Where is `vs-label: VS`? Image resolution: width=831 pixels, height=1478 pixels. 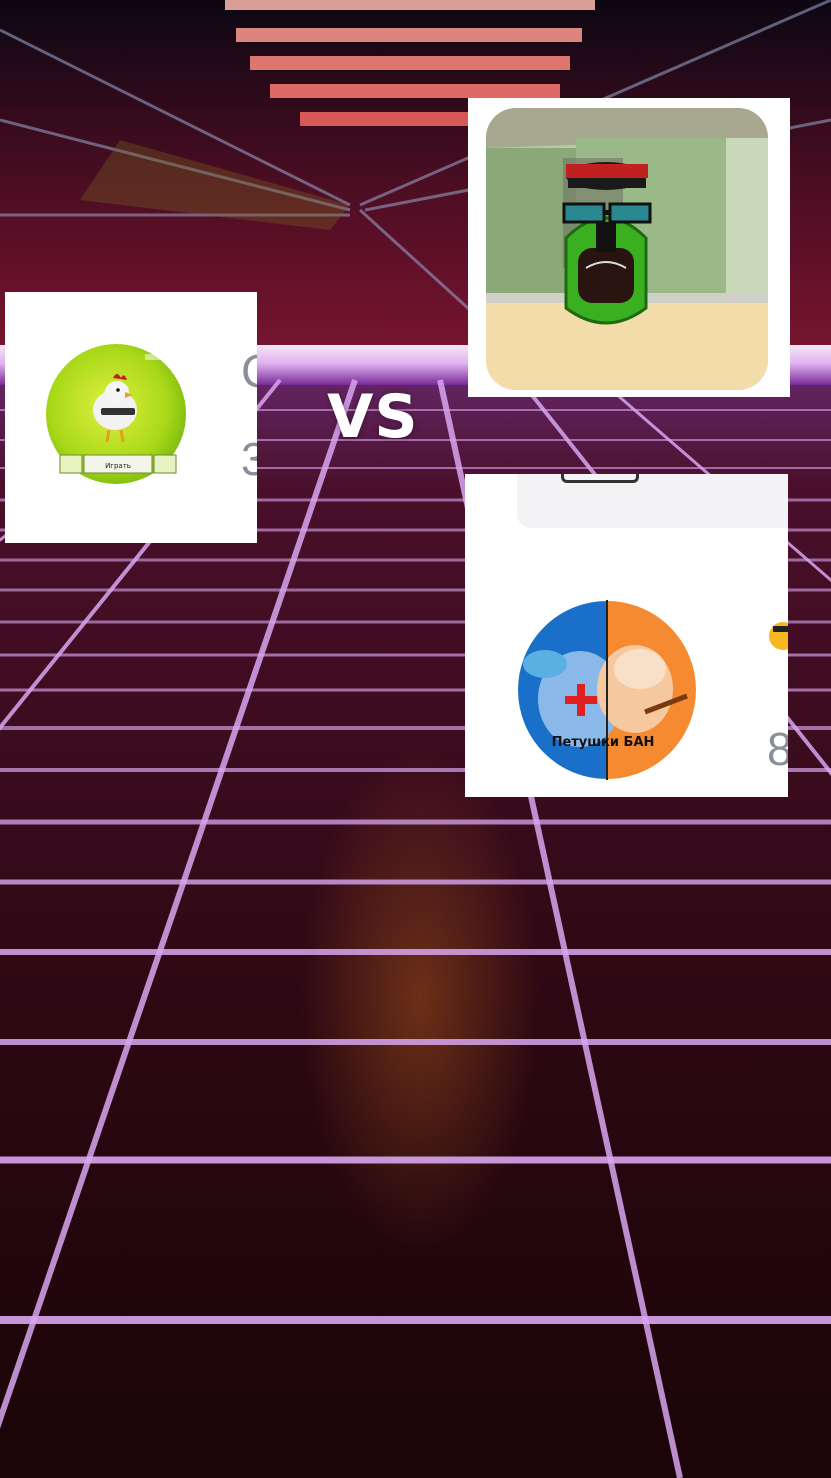 vs-label: VS is located at coordinates (373, 417).